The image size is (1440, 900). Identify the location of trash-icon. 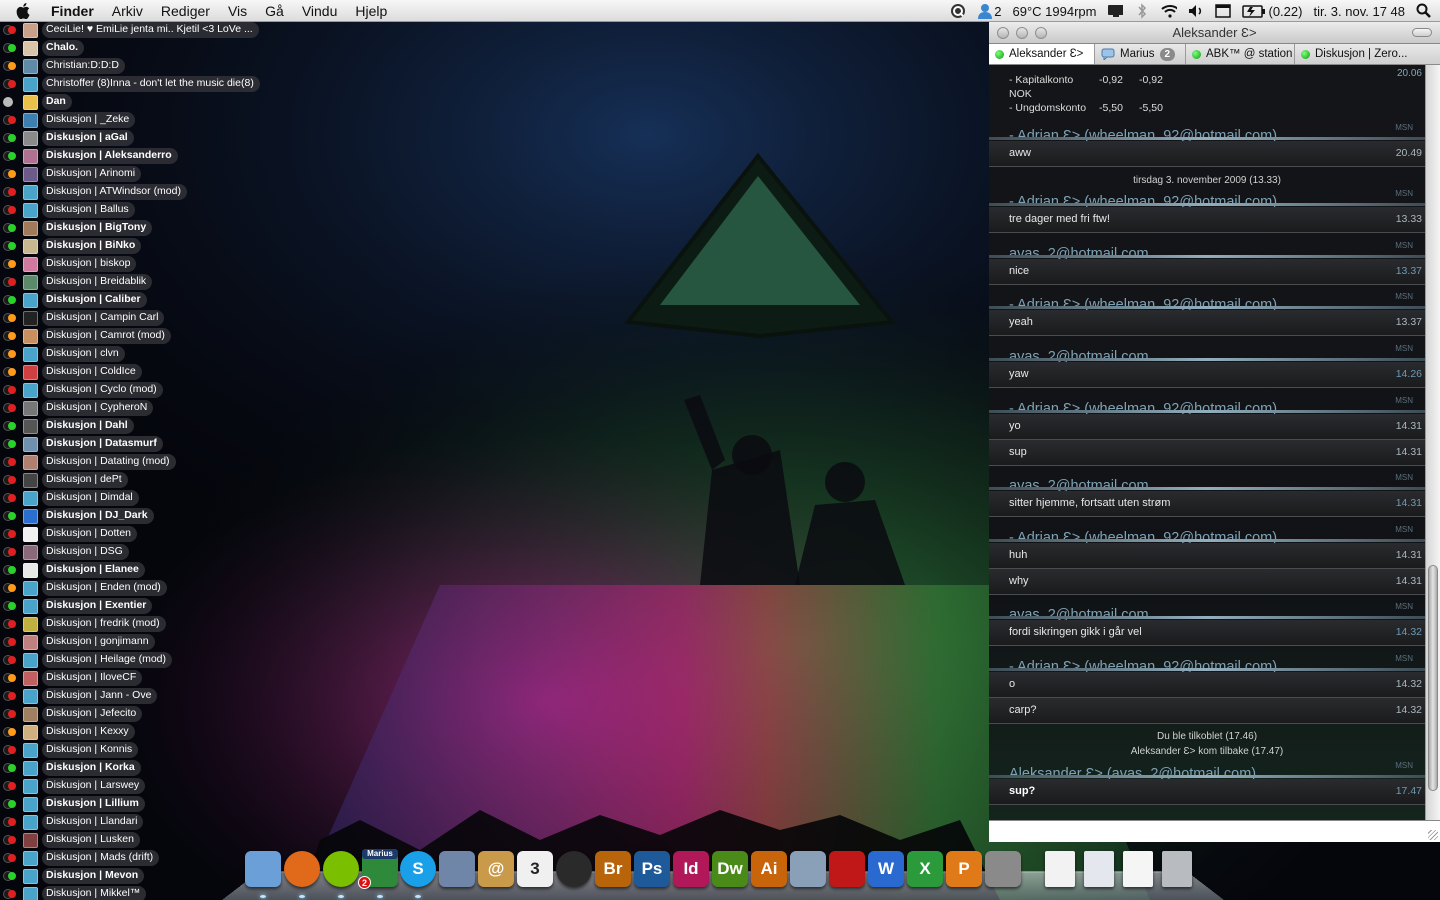
(1177, 869).